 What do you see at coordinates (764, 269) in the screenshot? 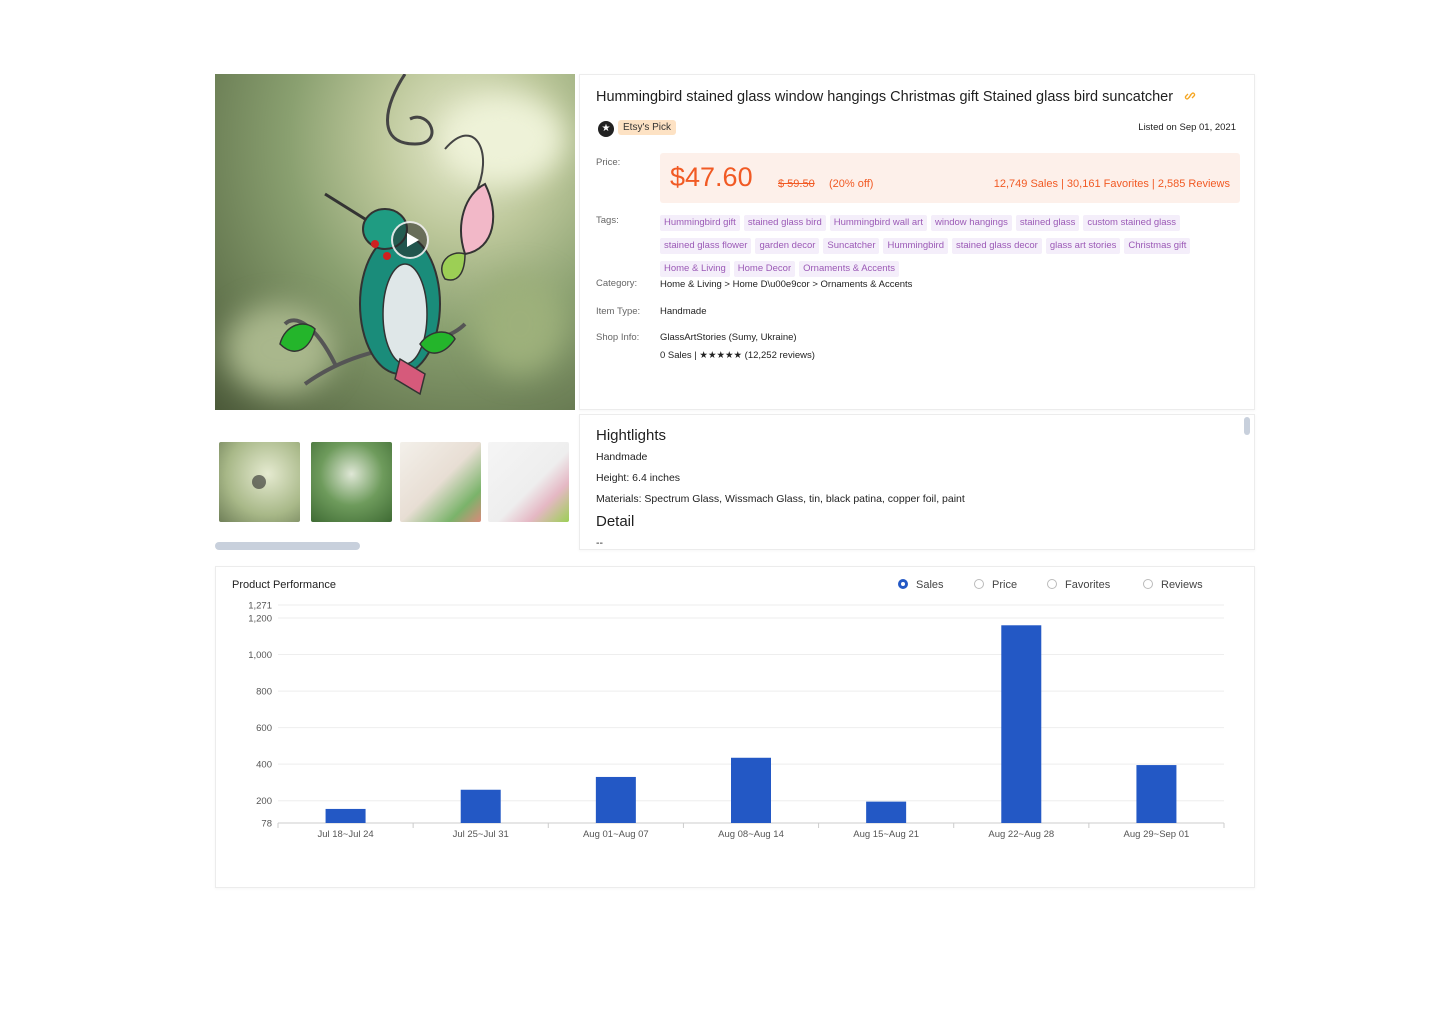
I see `tag-chip: Home Decor` at bounding box center [764, 269].